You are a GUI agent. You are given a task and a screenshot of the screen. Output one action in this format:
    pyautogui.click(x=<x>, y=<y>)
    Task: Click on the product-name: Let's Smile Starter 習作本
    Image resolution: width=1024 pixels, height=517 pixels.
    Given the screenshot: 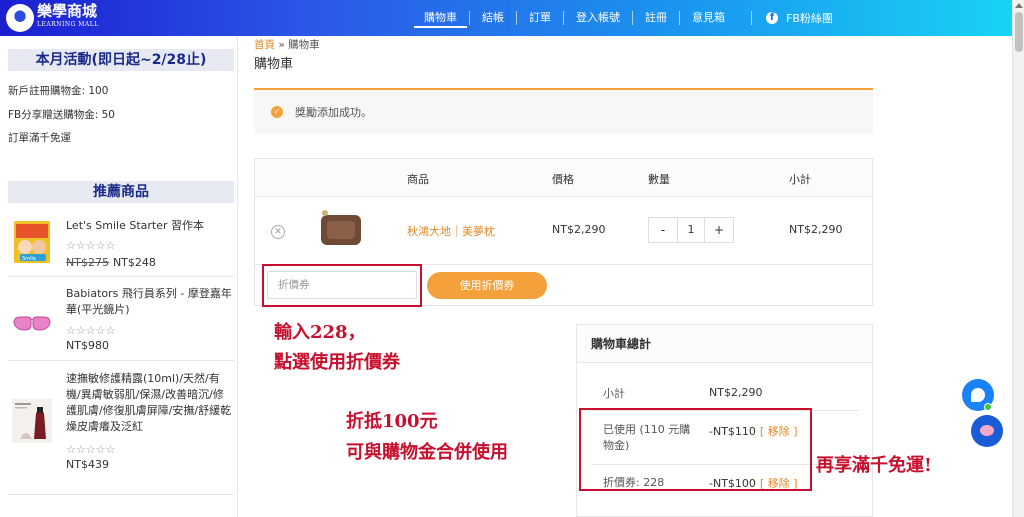 What is the action you would take?
    pyautogui.click(x=150, y=226)
    